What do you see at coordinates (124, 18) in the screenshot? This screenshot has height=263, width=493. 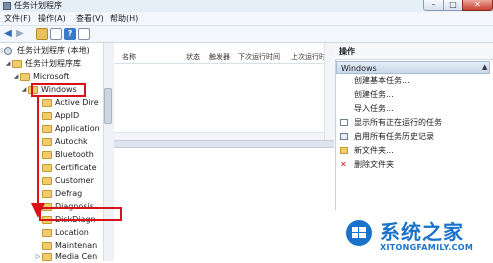 I see `menu-help: 帮助(H)` at bounding box center [124, 18].